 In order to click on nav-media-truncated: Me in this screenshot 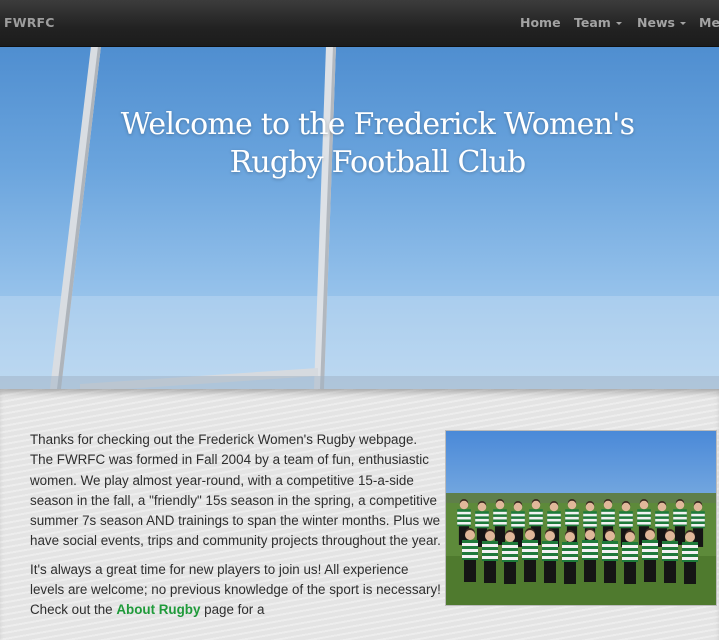, I will do `click(709, 22)`.